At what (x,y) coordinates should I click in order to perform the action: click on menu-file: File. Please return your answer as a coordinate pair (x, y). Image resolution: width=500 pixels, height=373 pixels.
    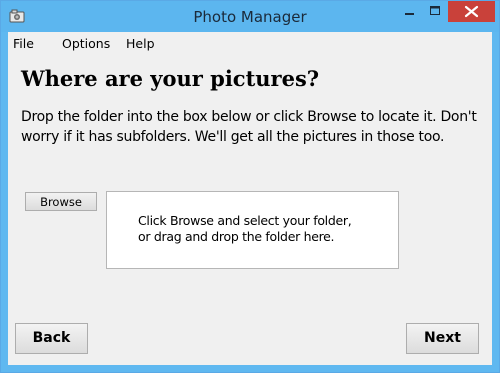
    Looking at the image, I should click on (23, 43).